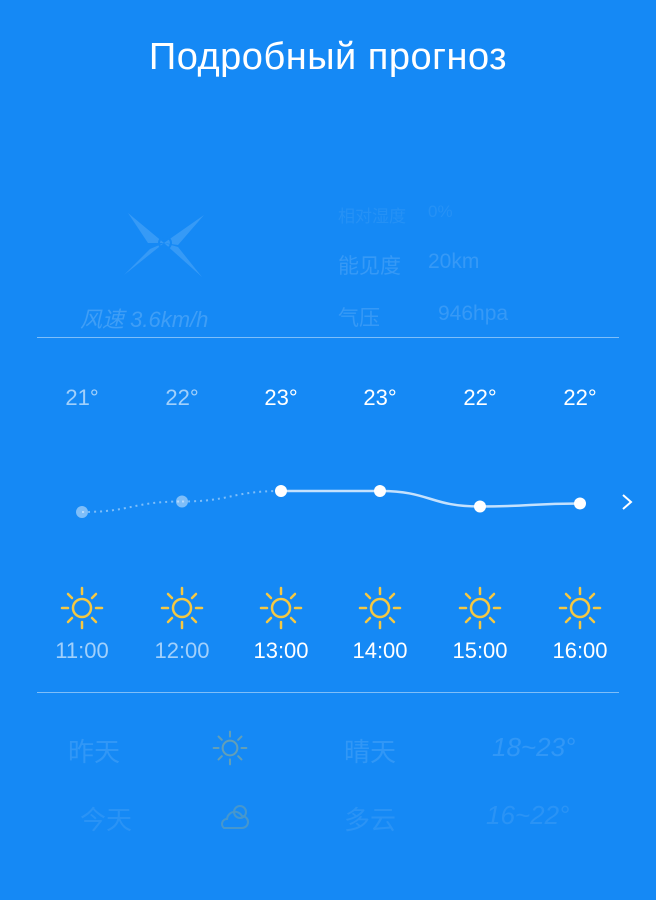 This screenshot has width=656, height=900. Describe the element at coordinates (534, 747) in the screenshot. I see `daily-range-0: 18~23°` at that location.